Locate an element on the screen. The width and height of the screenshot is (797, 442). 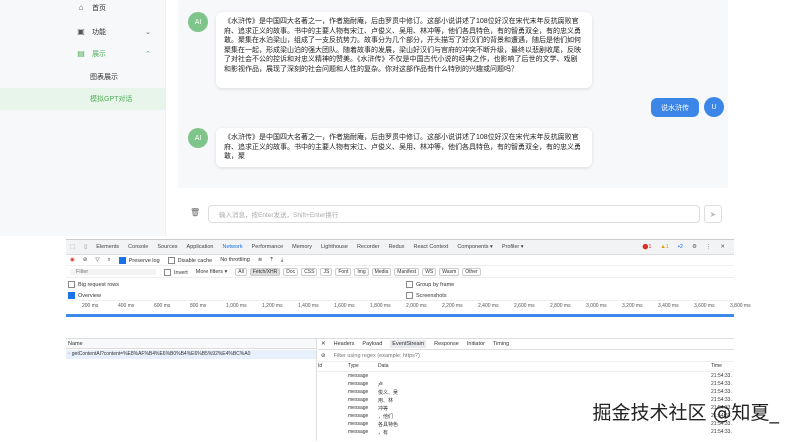
sidebar-item-gpt-chat: 模拟GPT对话 is located at coordinates (82, 99).